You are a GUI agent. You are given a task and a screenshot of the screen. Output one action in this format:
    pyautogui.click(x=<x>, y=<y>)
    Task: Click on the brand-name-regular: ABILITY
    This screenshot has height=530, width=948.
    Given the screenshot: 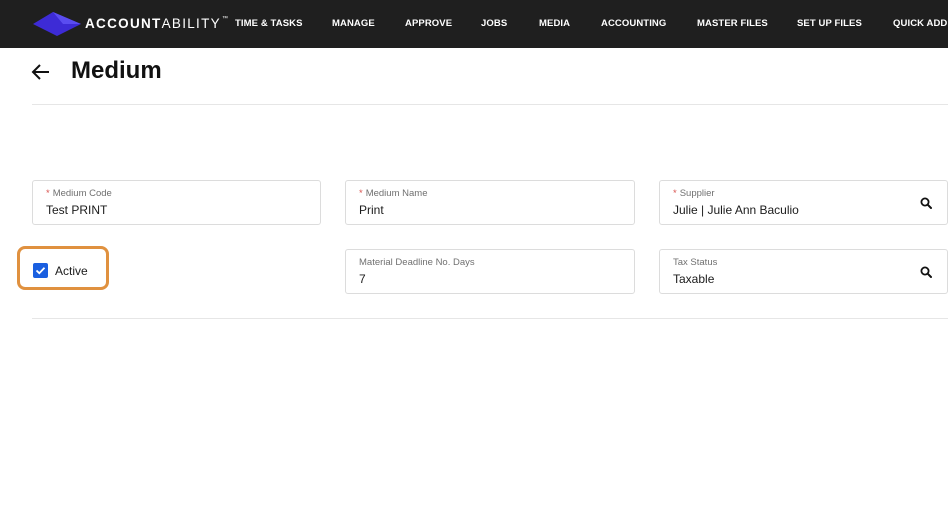 What is the action you would take?
    pyautogui.click(x=191, y=23)
    